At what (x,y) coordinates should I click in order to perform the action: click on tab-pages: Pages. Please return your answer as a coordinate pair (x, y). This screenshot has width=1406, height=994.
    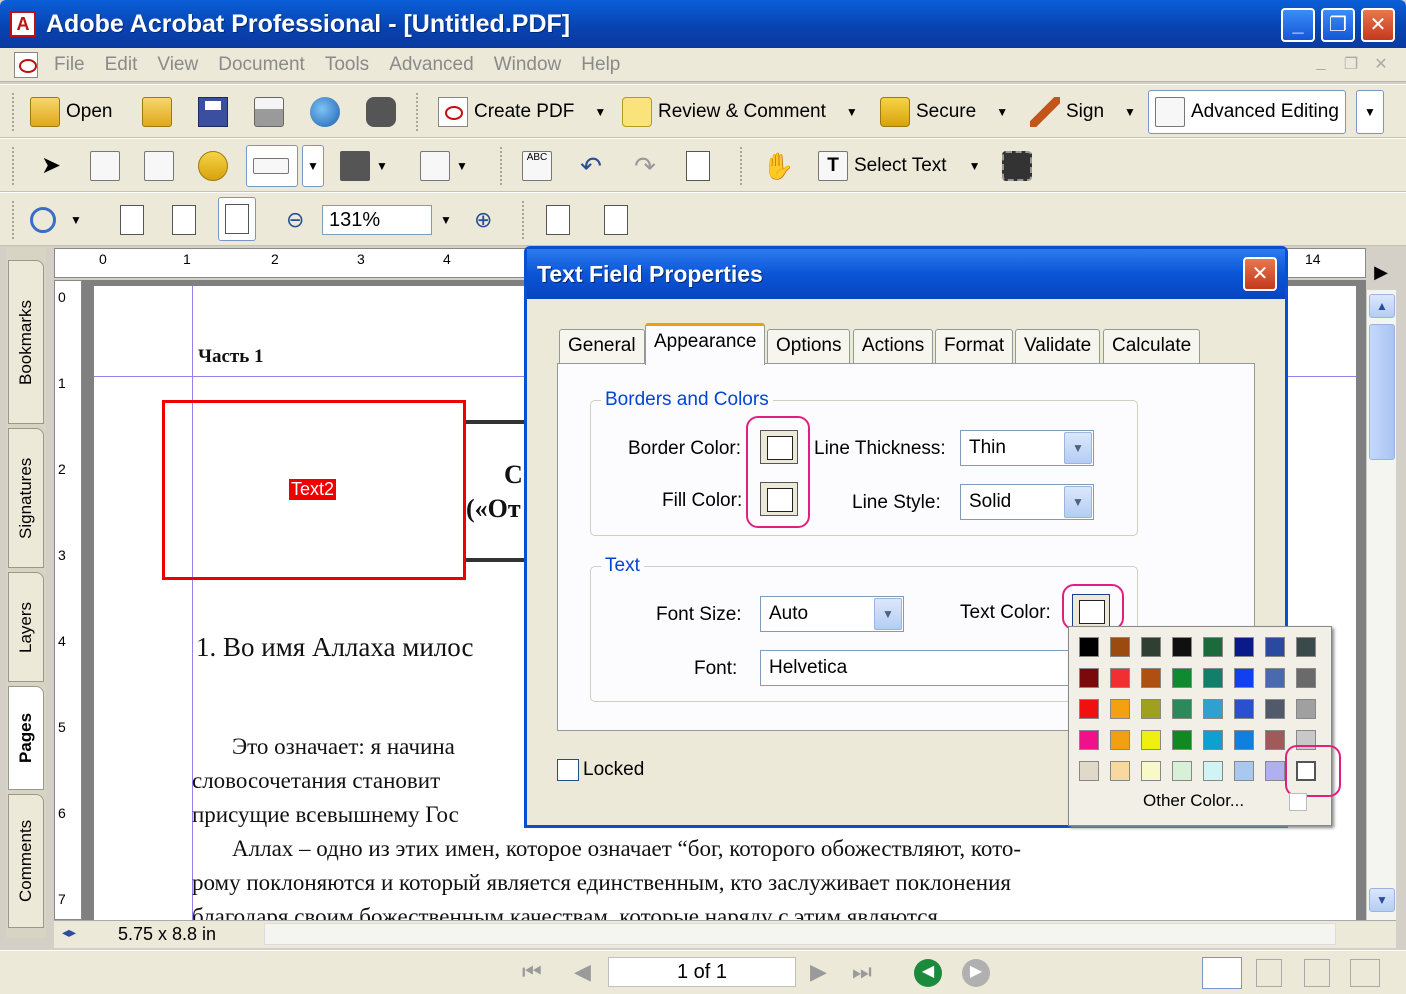
    Looking at the image, I should click on (26, 738).